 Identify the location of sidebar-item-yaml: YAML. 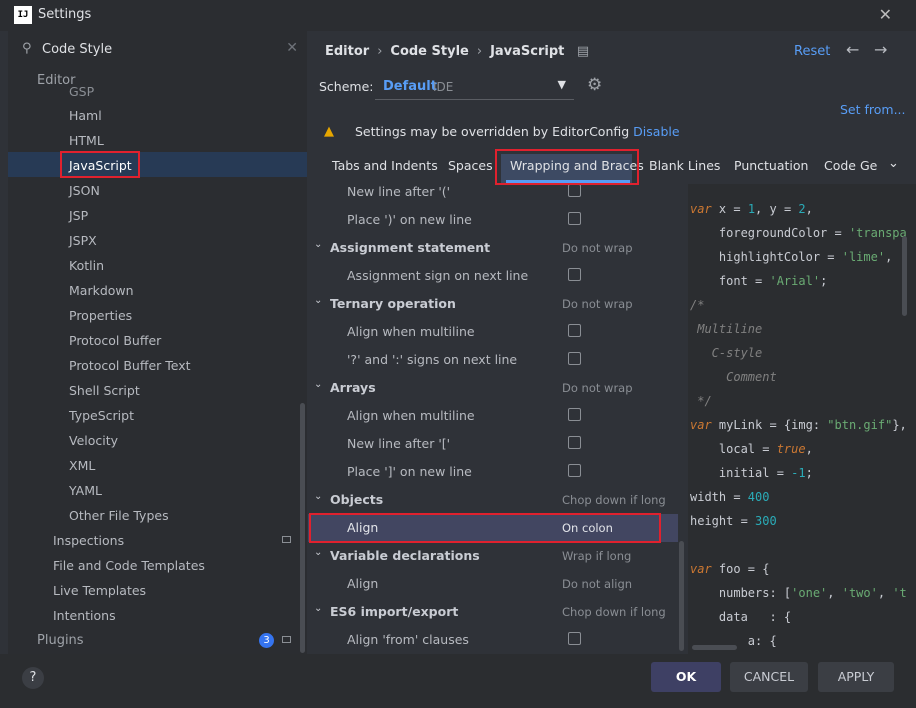
(85, 490).